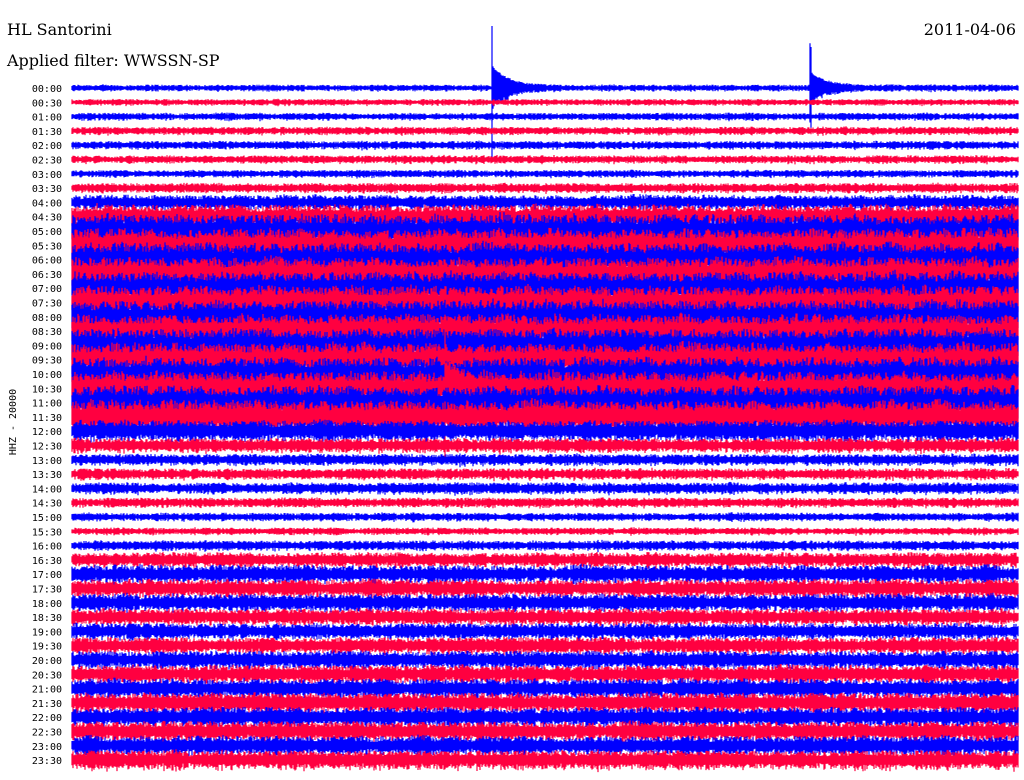 This screenshot has height=780, width=1024. Describe the element at coordinates (47, 447) in the screenshot. I see `row-tick-label: 12:30` at that location.